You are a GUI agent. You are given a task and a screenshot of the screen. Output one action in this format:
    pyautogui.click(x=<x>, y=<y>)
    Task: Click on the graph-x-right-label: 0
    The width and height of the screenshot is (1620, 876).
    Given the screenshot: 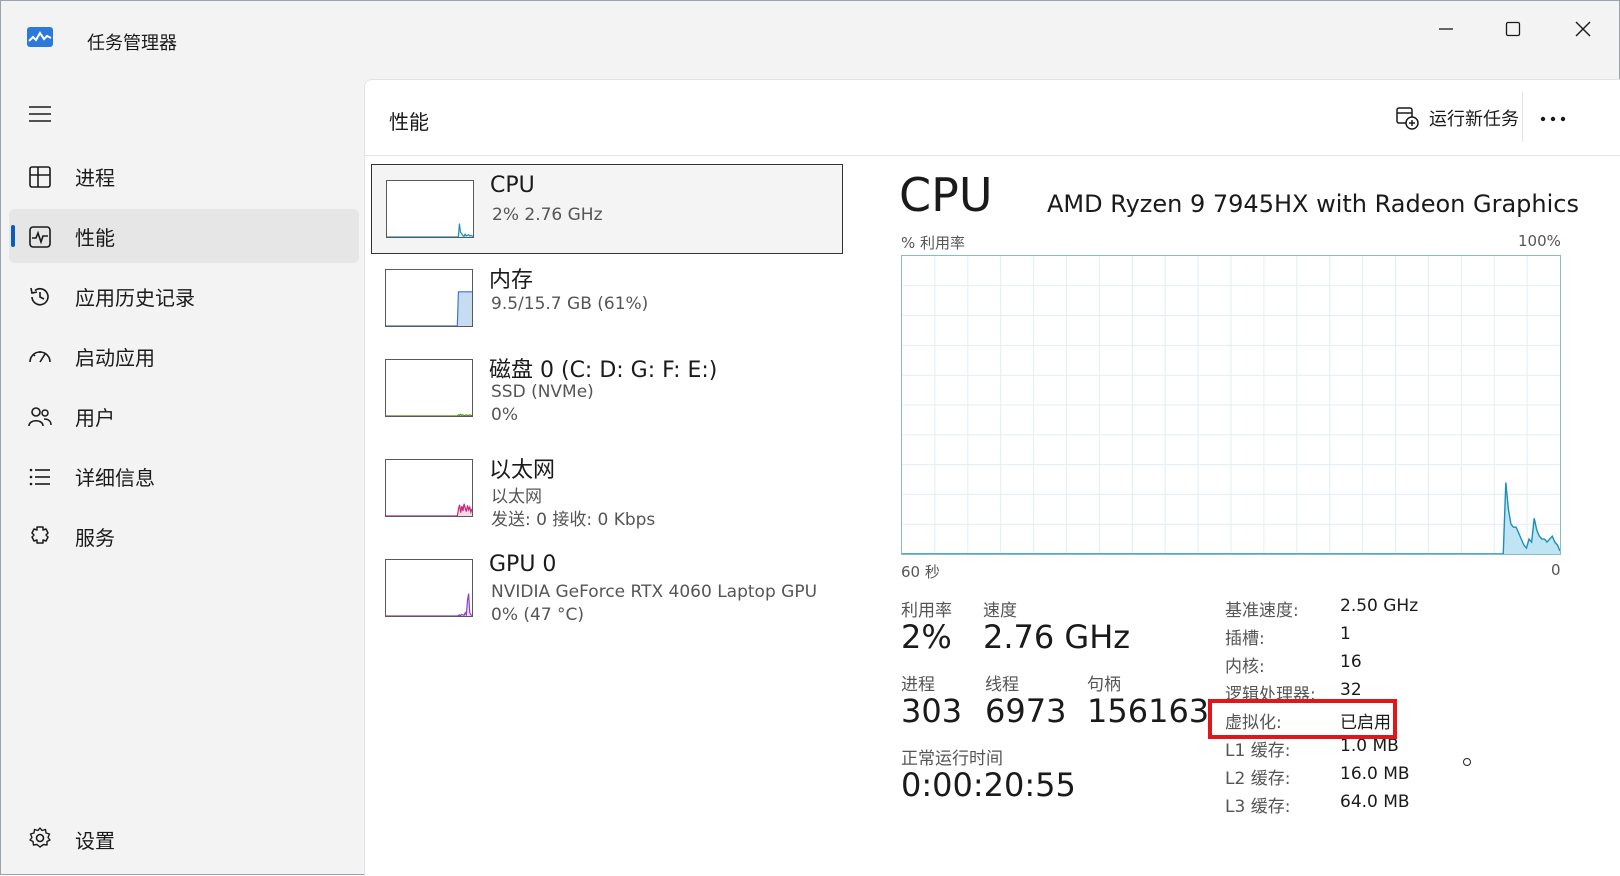 What is the action you would take?
    pyautogui.click(x=1556, y=570)
    